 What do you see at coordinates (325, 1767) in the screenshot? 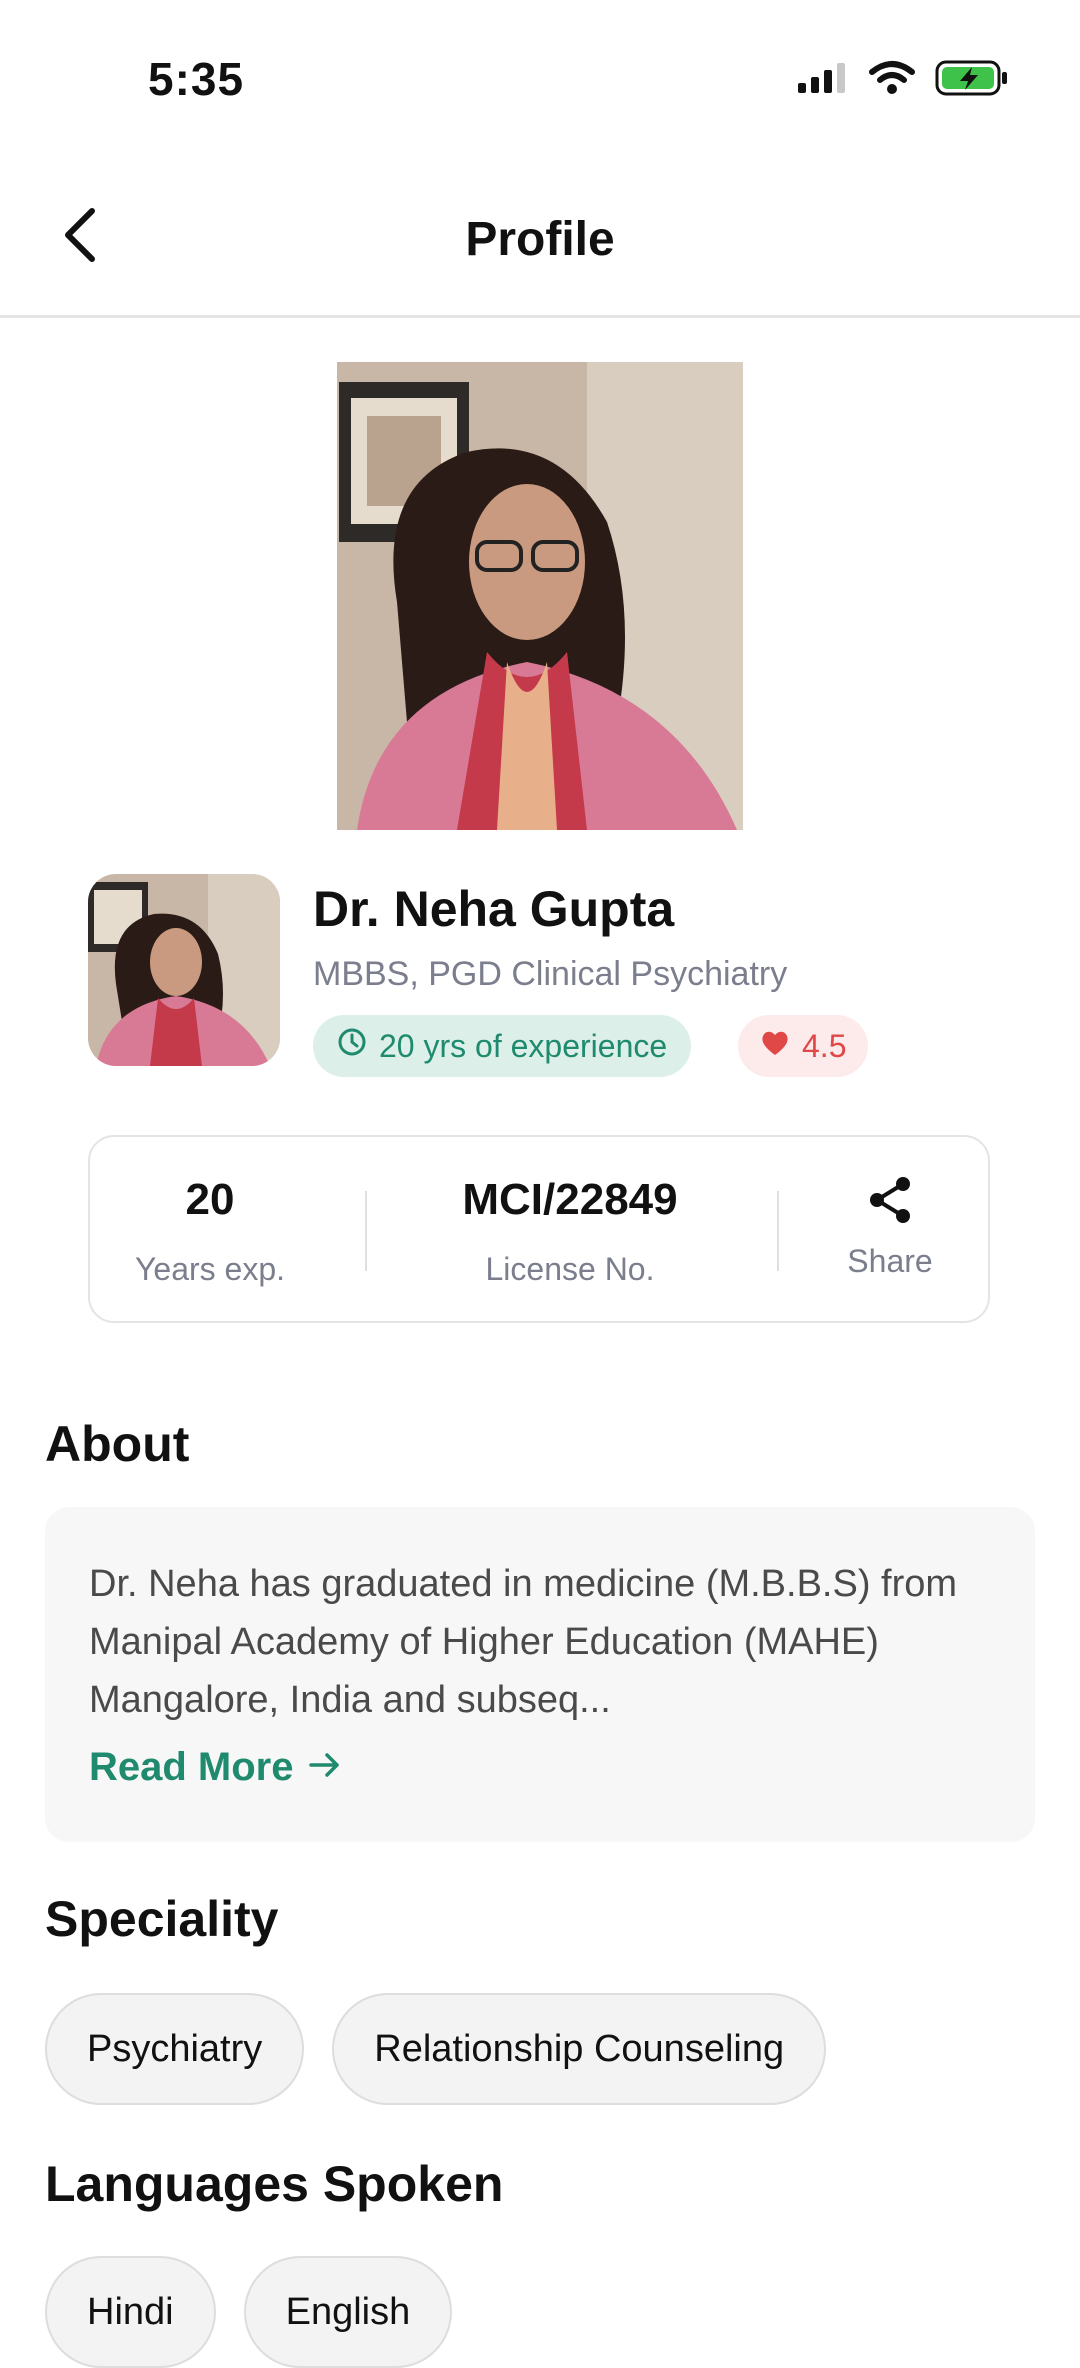
I see `arrow-right-icon` at bounding box center [325, 1767].